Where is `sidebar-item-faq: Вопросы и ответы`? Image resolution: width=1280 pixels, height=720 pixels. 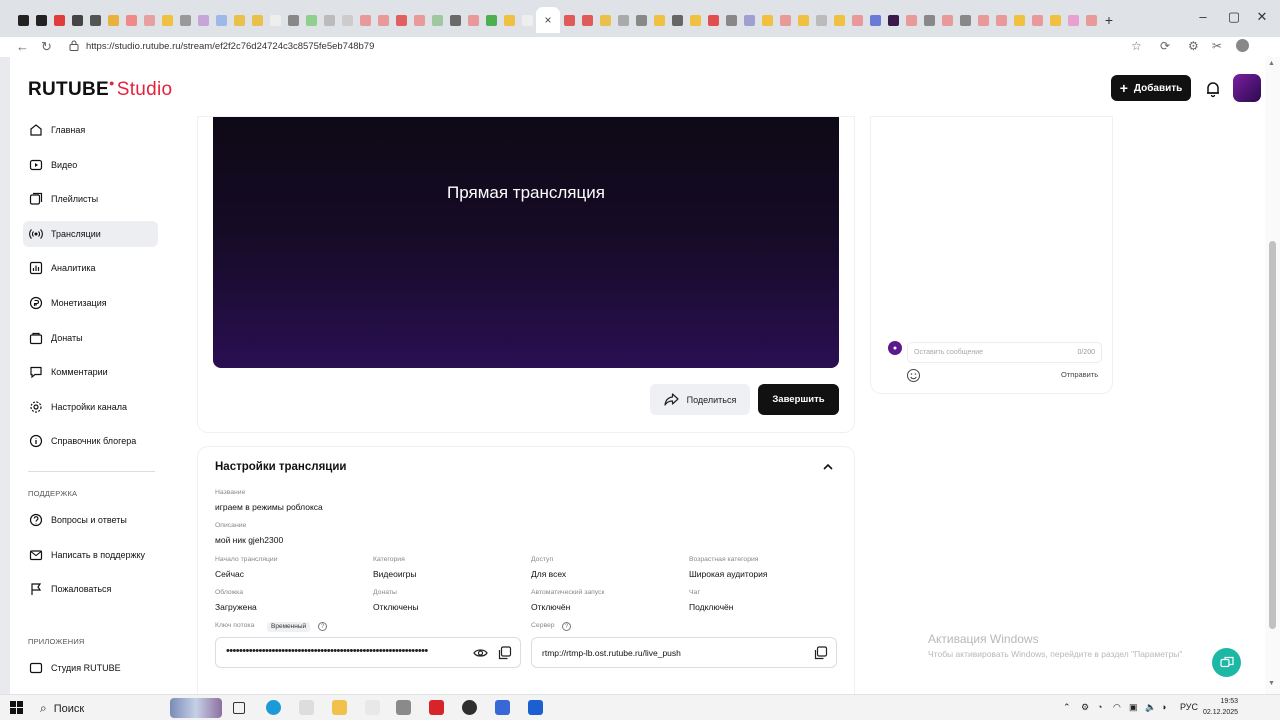
sidebar-item-faq: Вопросы и ответы is located at coordinates (90, 520).